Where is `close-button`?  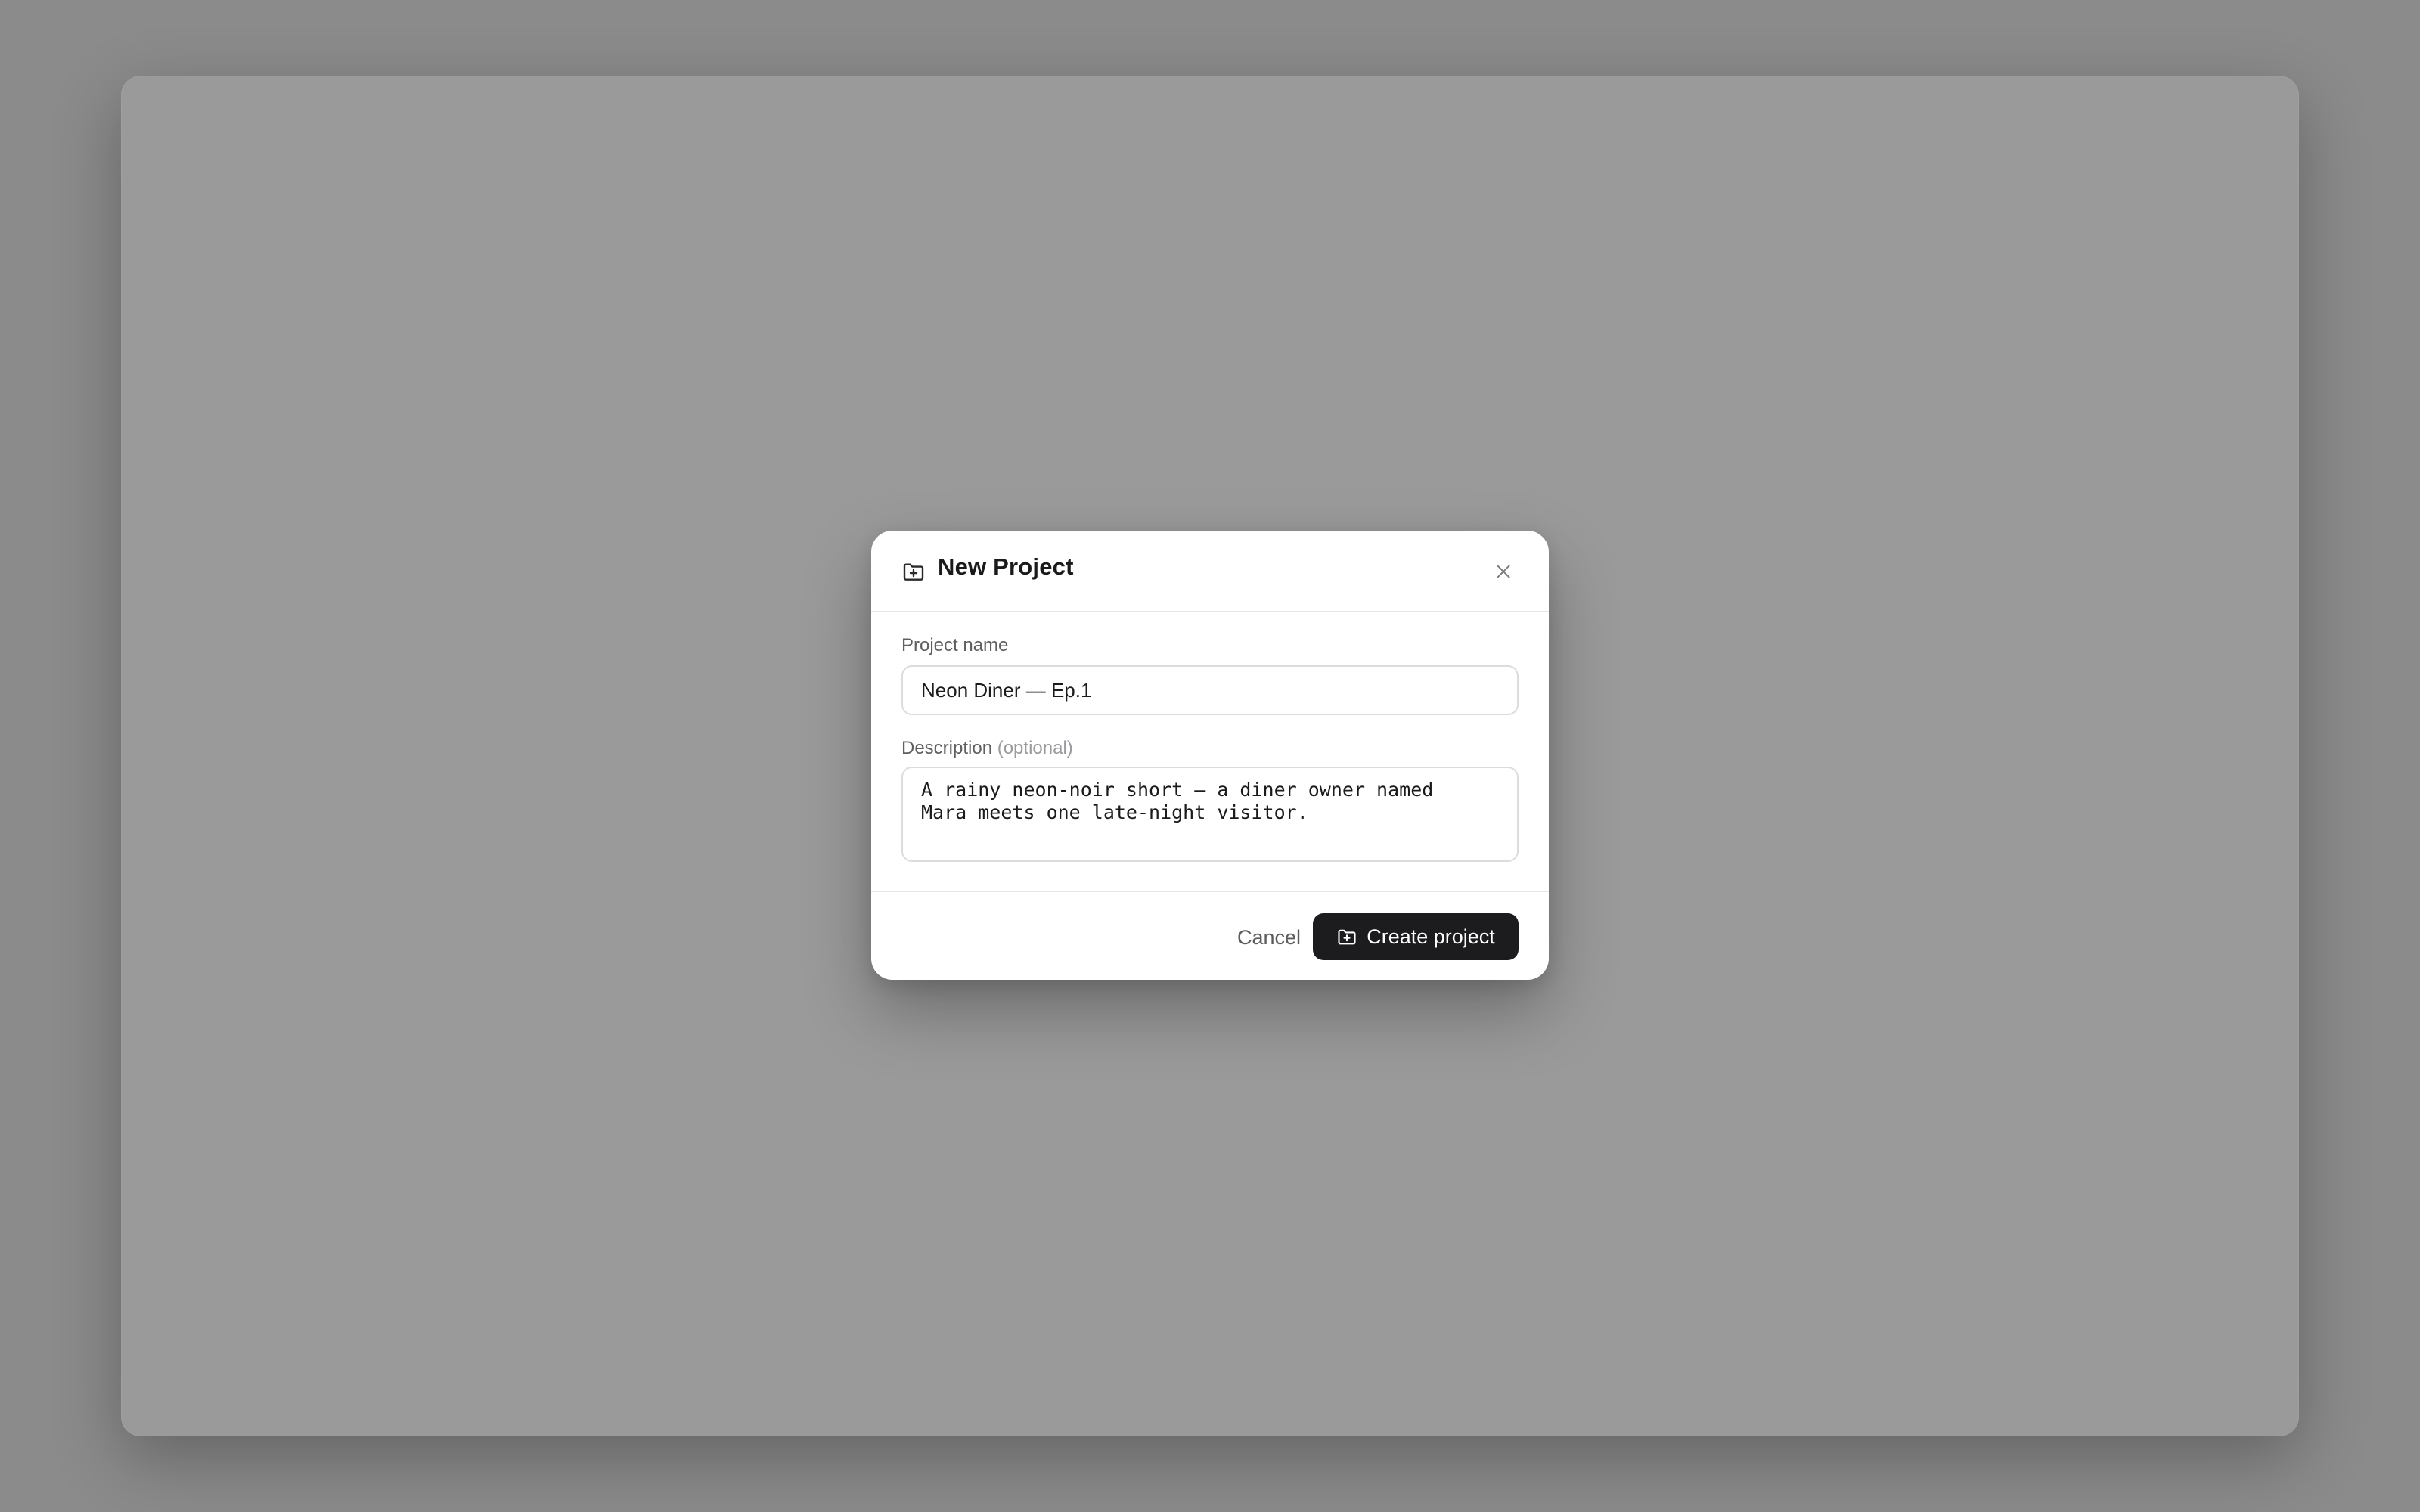
close-button is located at coordinates (1503, 571).